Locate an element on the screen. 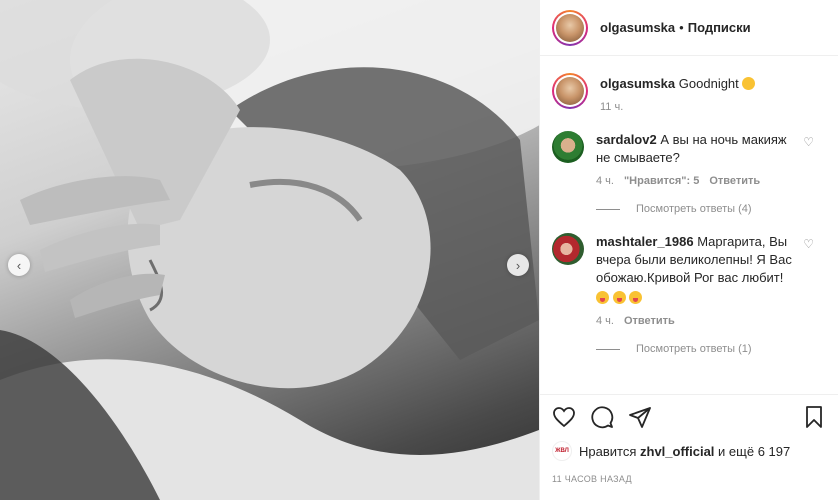 The height and width of the screenshot is (500, 838). post-timestamp: 11 ЧАСОВ НАЗАД is located at coordinates (689, 479).